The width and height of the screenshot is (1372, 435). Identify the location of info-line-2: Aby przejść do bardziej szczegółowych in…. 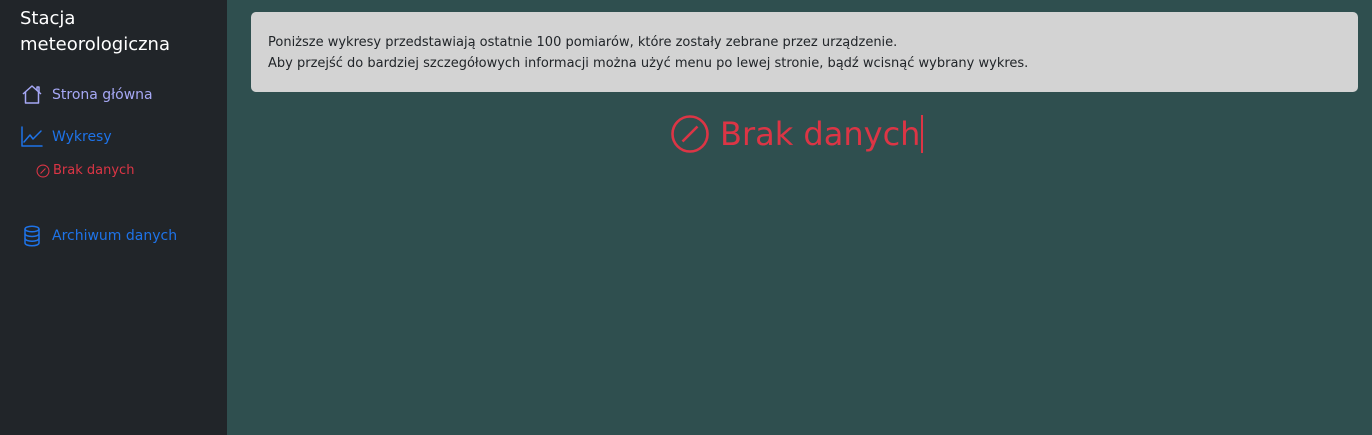
(648, 63).